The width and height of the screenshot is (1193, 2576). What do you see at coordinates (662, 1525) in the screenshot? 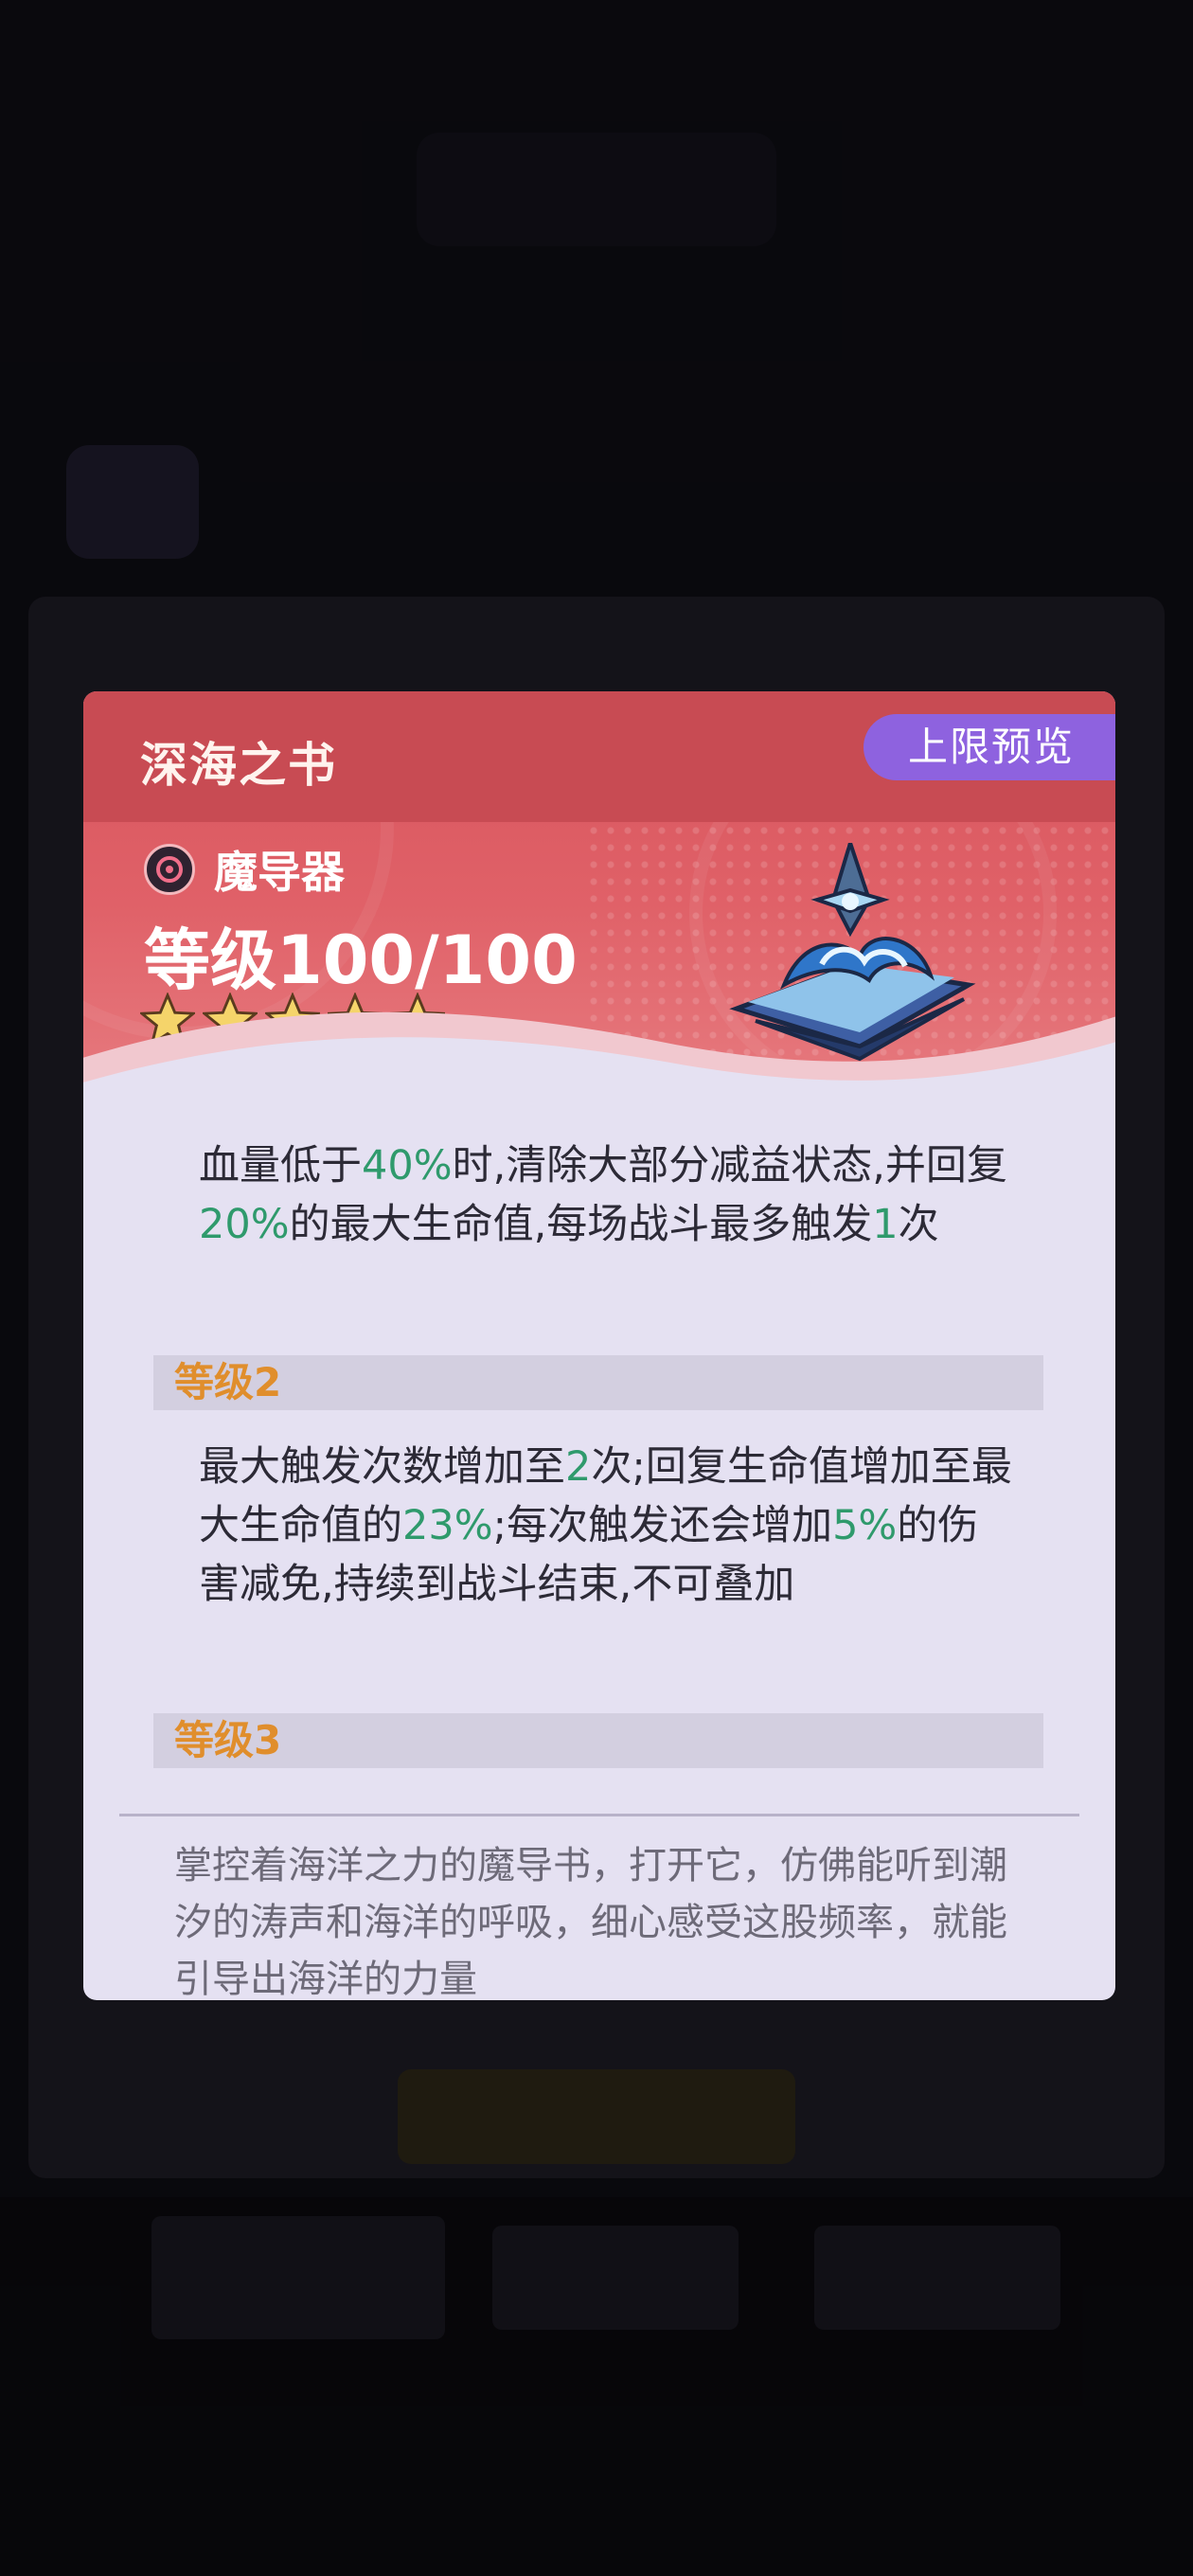
I see `effect-text: ;每次触发还会增加` at bounding box center [662, 1525].